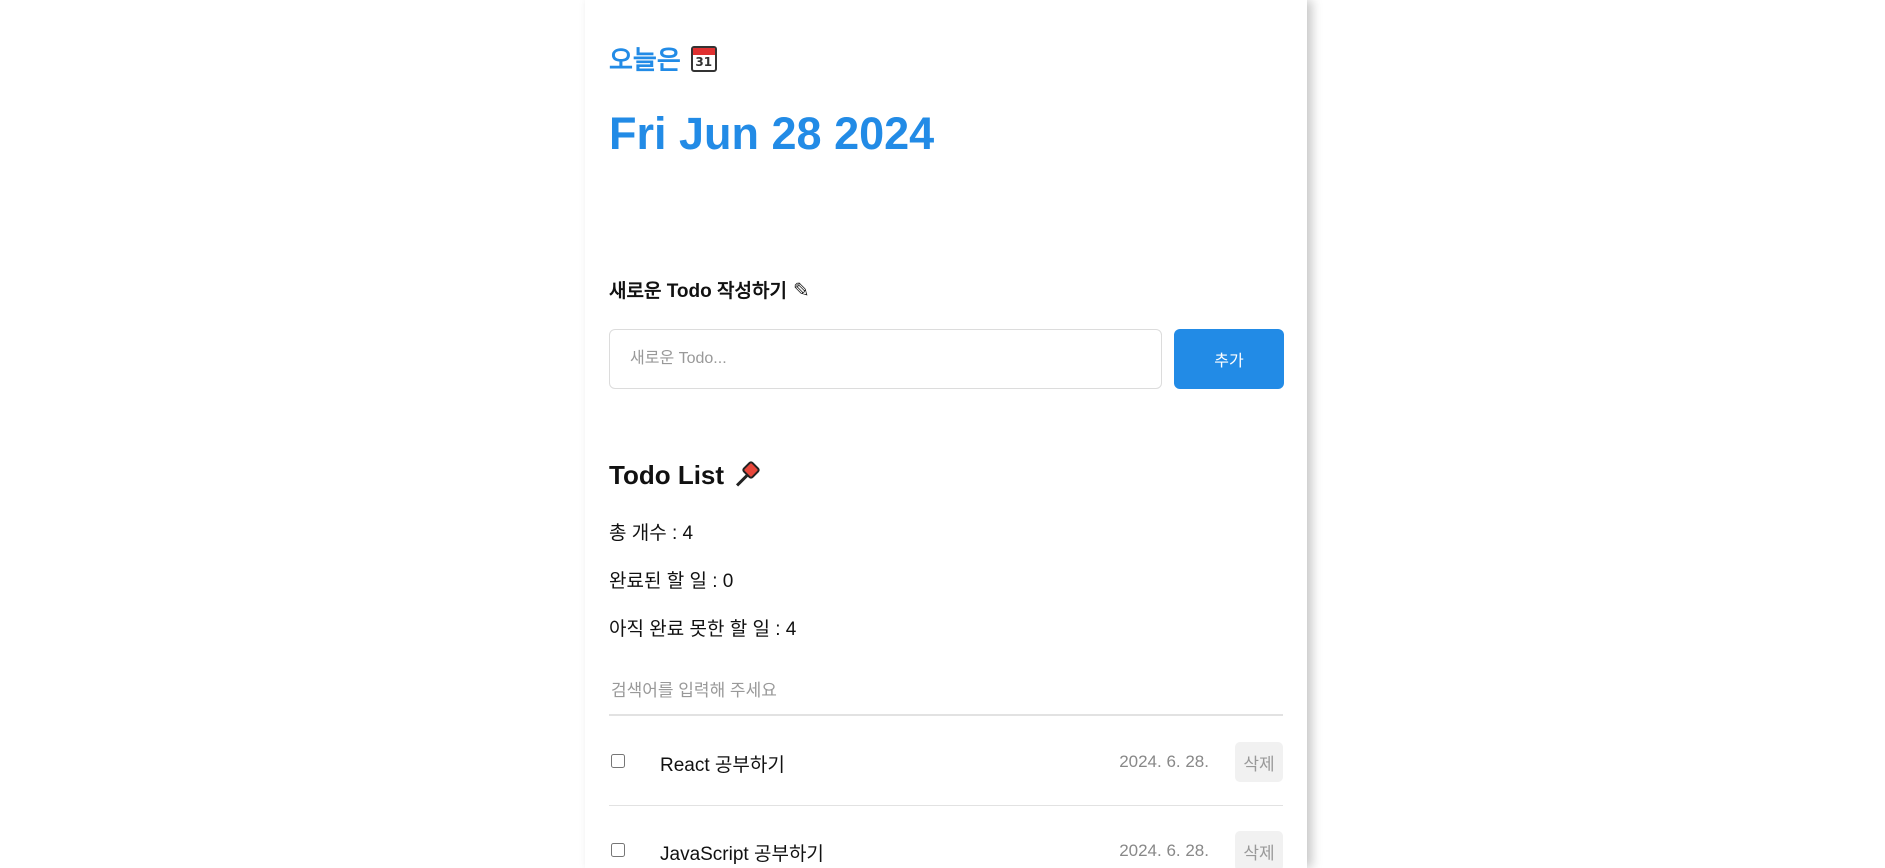  I want to click on pushpin-icon, so click(747, 475).